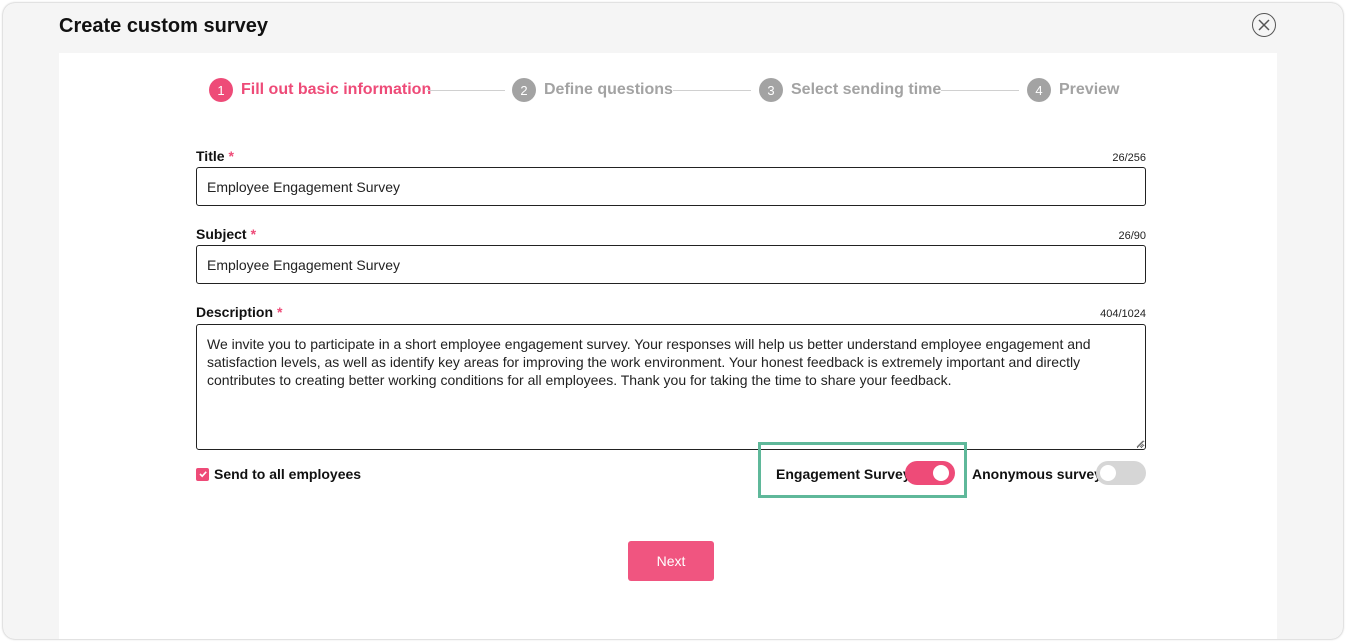 This screenshot has height=643, width=1347. I want to click on step-define-questions: 2 Define questions, so click(592, 90).